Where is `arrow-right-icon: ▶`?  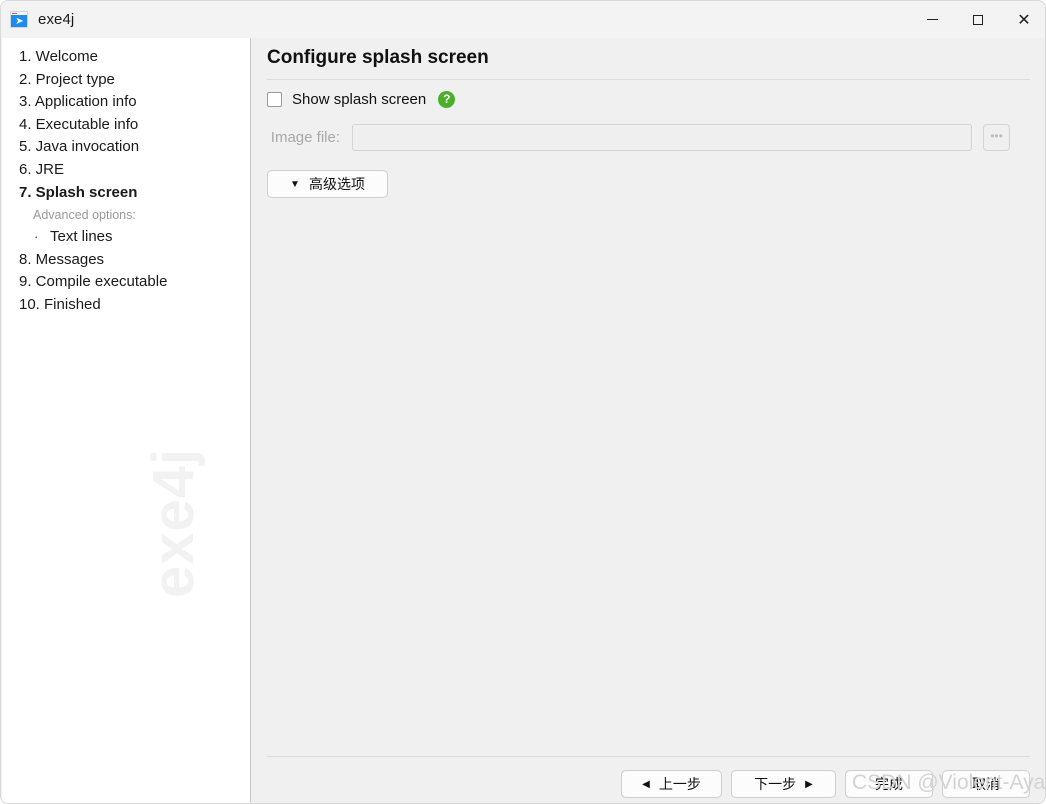 arrow-right-icon: ▶ is located at coordinates (809, 784).